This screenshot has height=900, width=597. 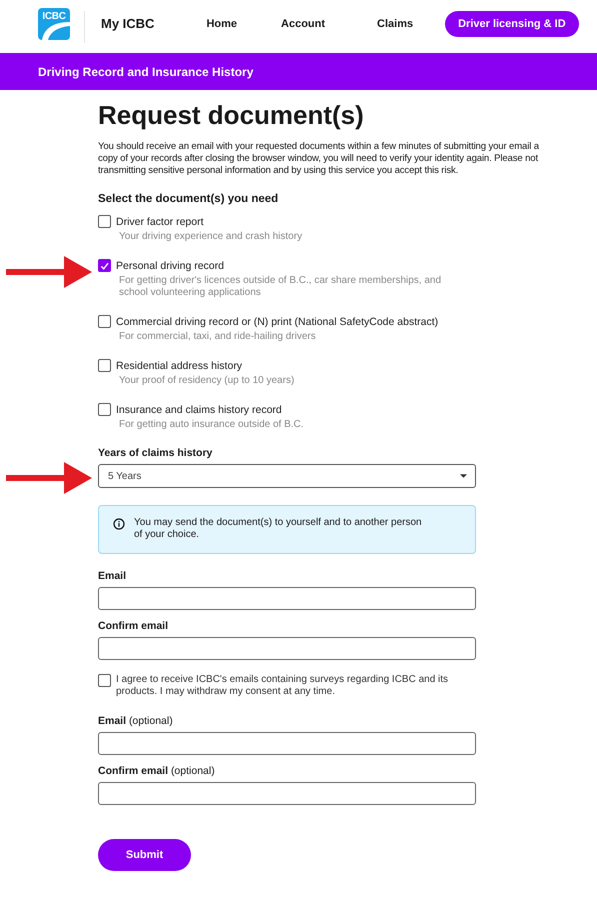 What do you see at coordinates (127, 23) in the screenshot?
I see `app-name: My ICBC` at bounding box center [127, 23].